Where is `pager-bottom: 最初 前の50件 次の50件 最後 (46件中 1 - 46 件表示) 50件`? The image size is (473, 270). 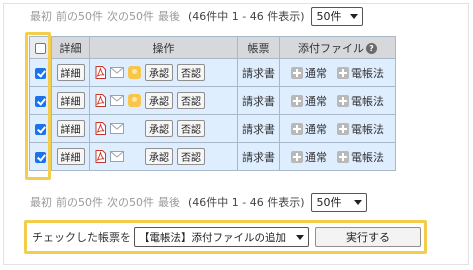
pager-bottom: 最初 前の50件 次の50件 最後 (46件中 1 - 46 件表示) 50件 is located at coordinates (198, 202).